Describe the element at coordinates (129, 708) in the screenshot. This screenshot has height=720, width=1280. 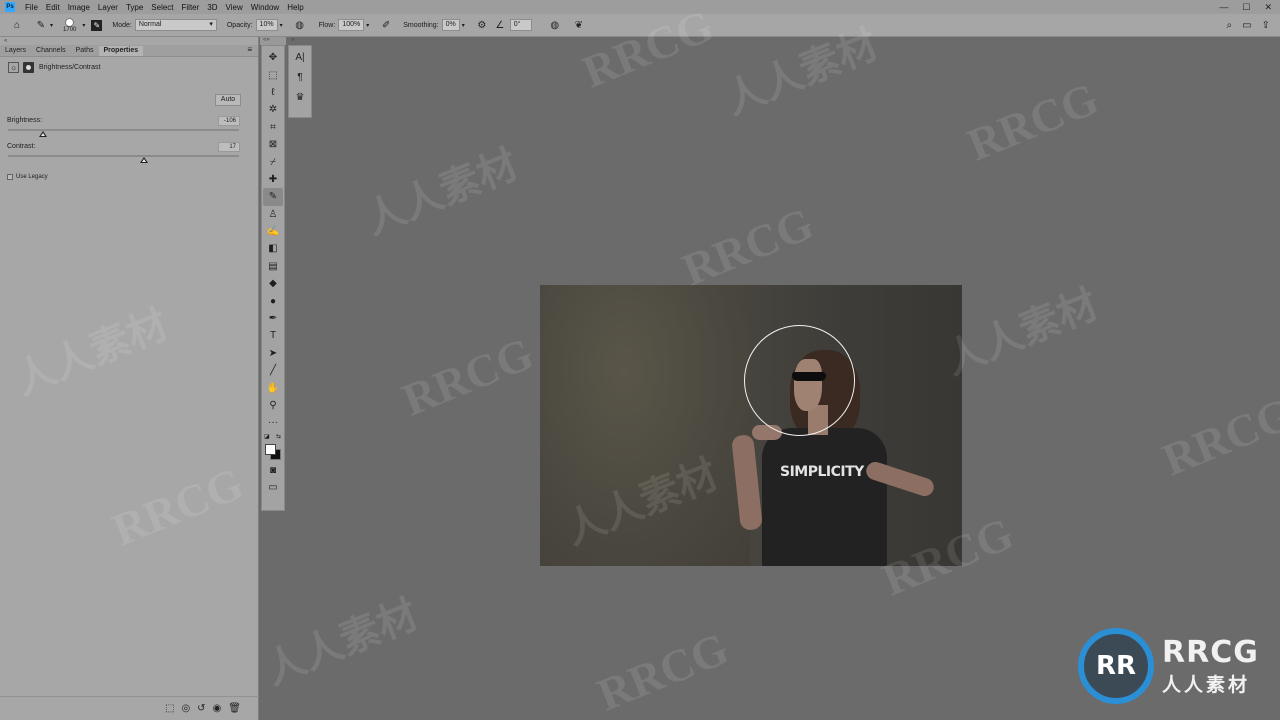
I see `properties-footer: ⬚ ◎ ↺ ◉ 🗑` at that location.